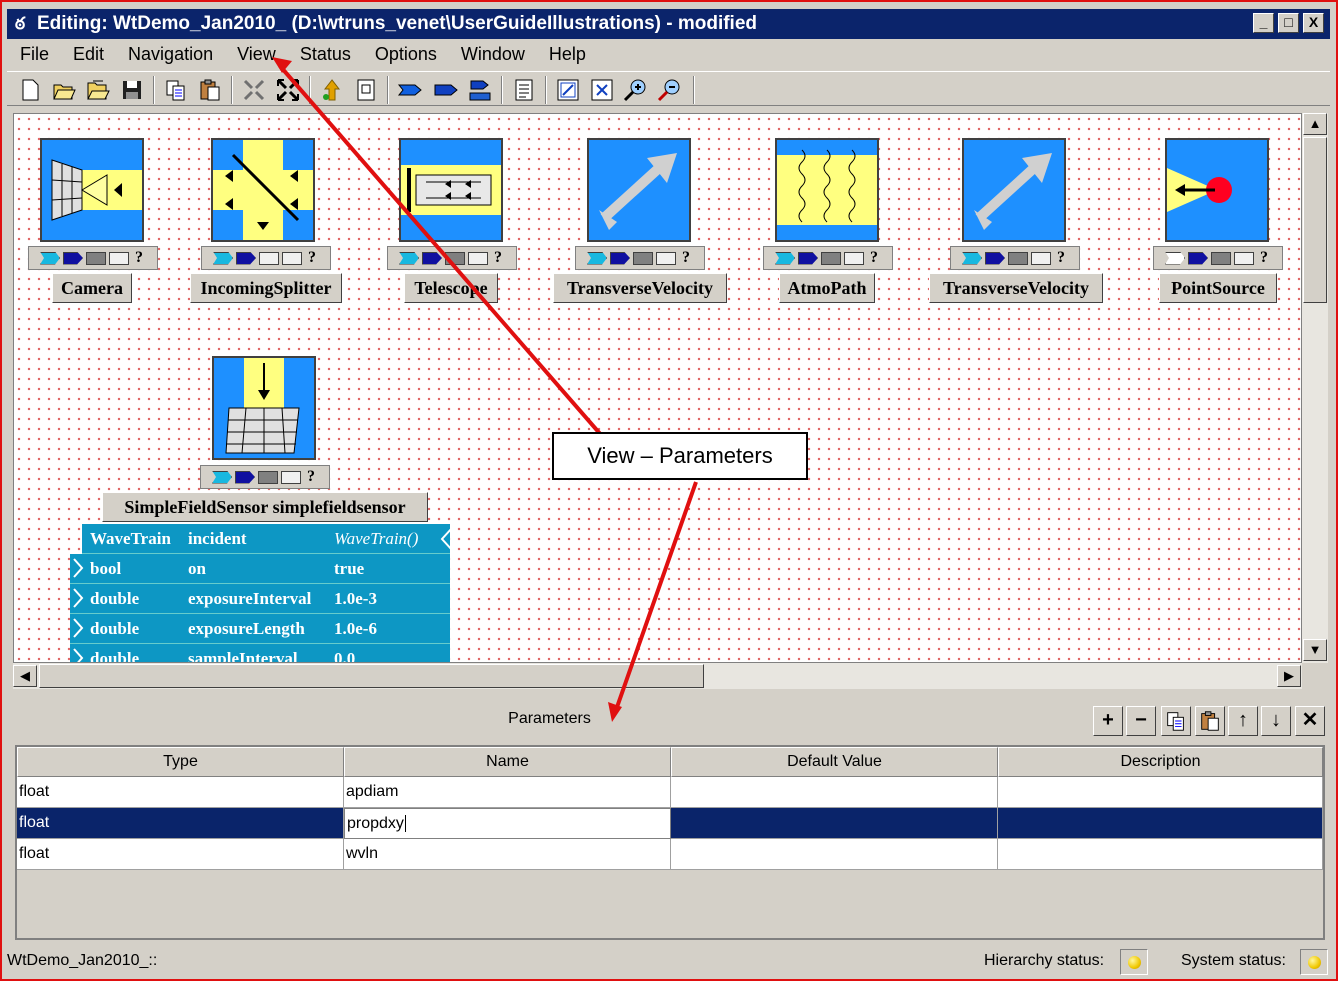 The width and height of the screenshot is (1338, 981). What do you see at coordinates (1315, 388) in the screenshot?
I see `vertical-scrollbar: ▲ ▼` at bounding box center [1315, 388].